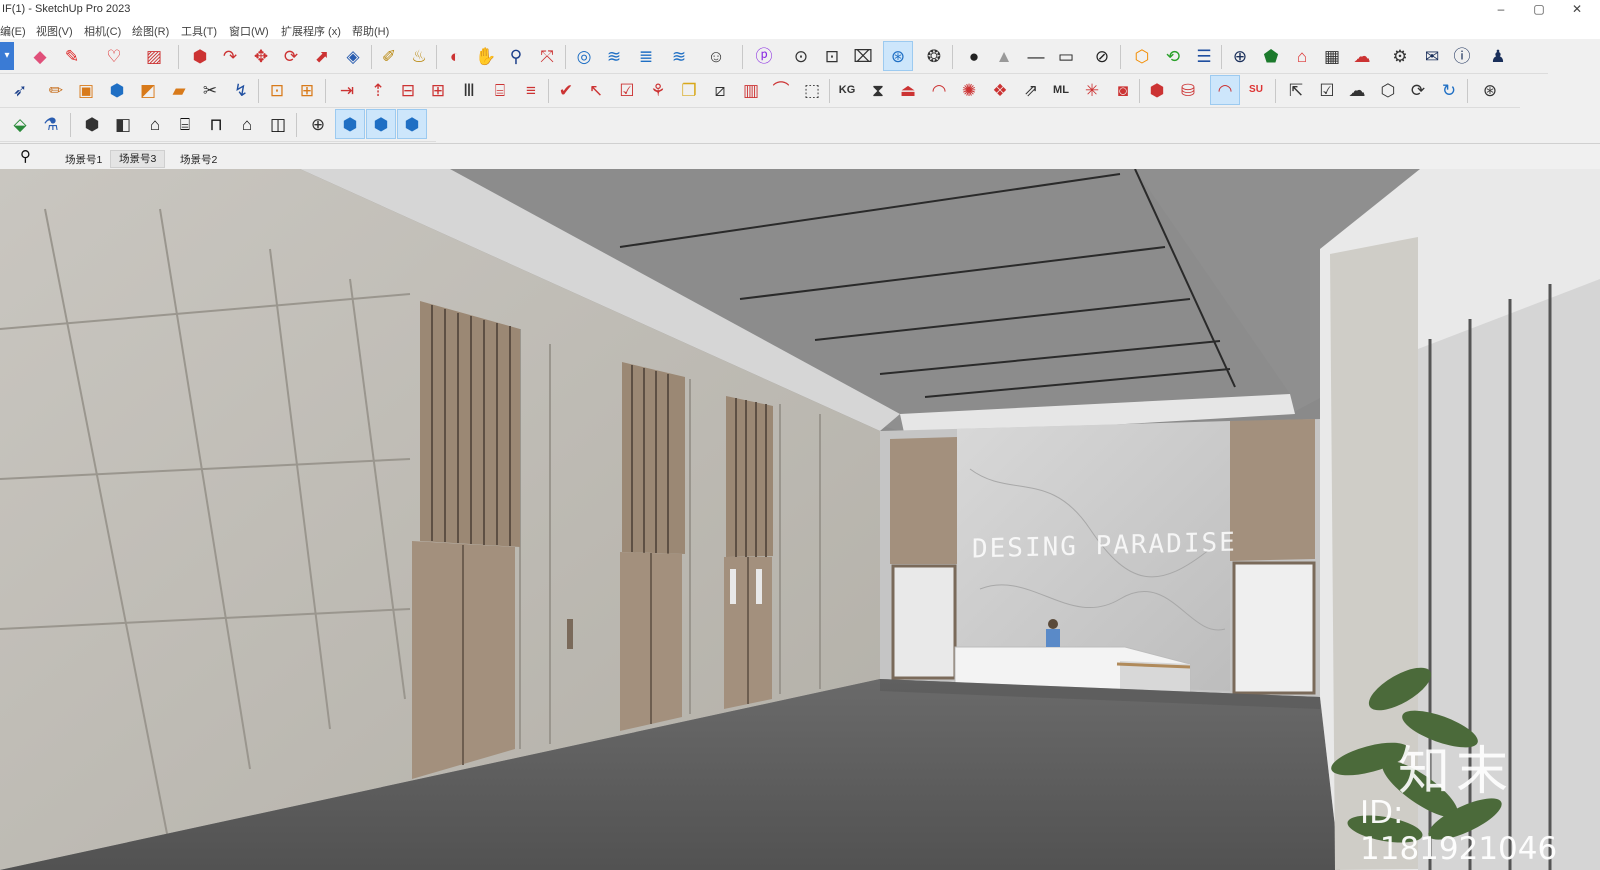  I want to click on rectangle-icon: ▨, so click(154, 56).